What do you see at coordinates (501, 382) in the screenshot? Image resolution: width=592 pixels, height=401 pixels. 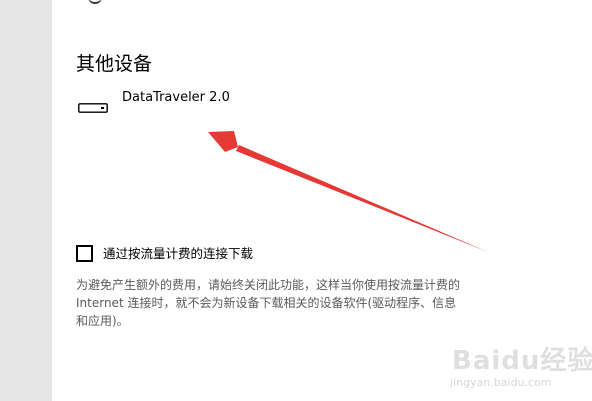 I see `watermark-url: jingyan.baidu.com` at bounding box center [501, 382].